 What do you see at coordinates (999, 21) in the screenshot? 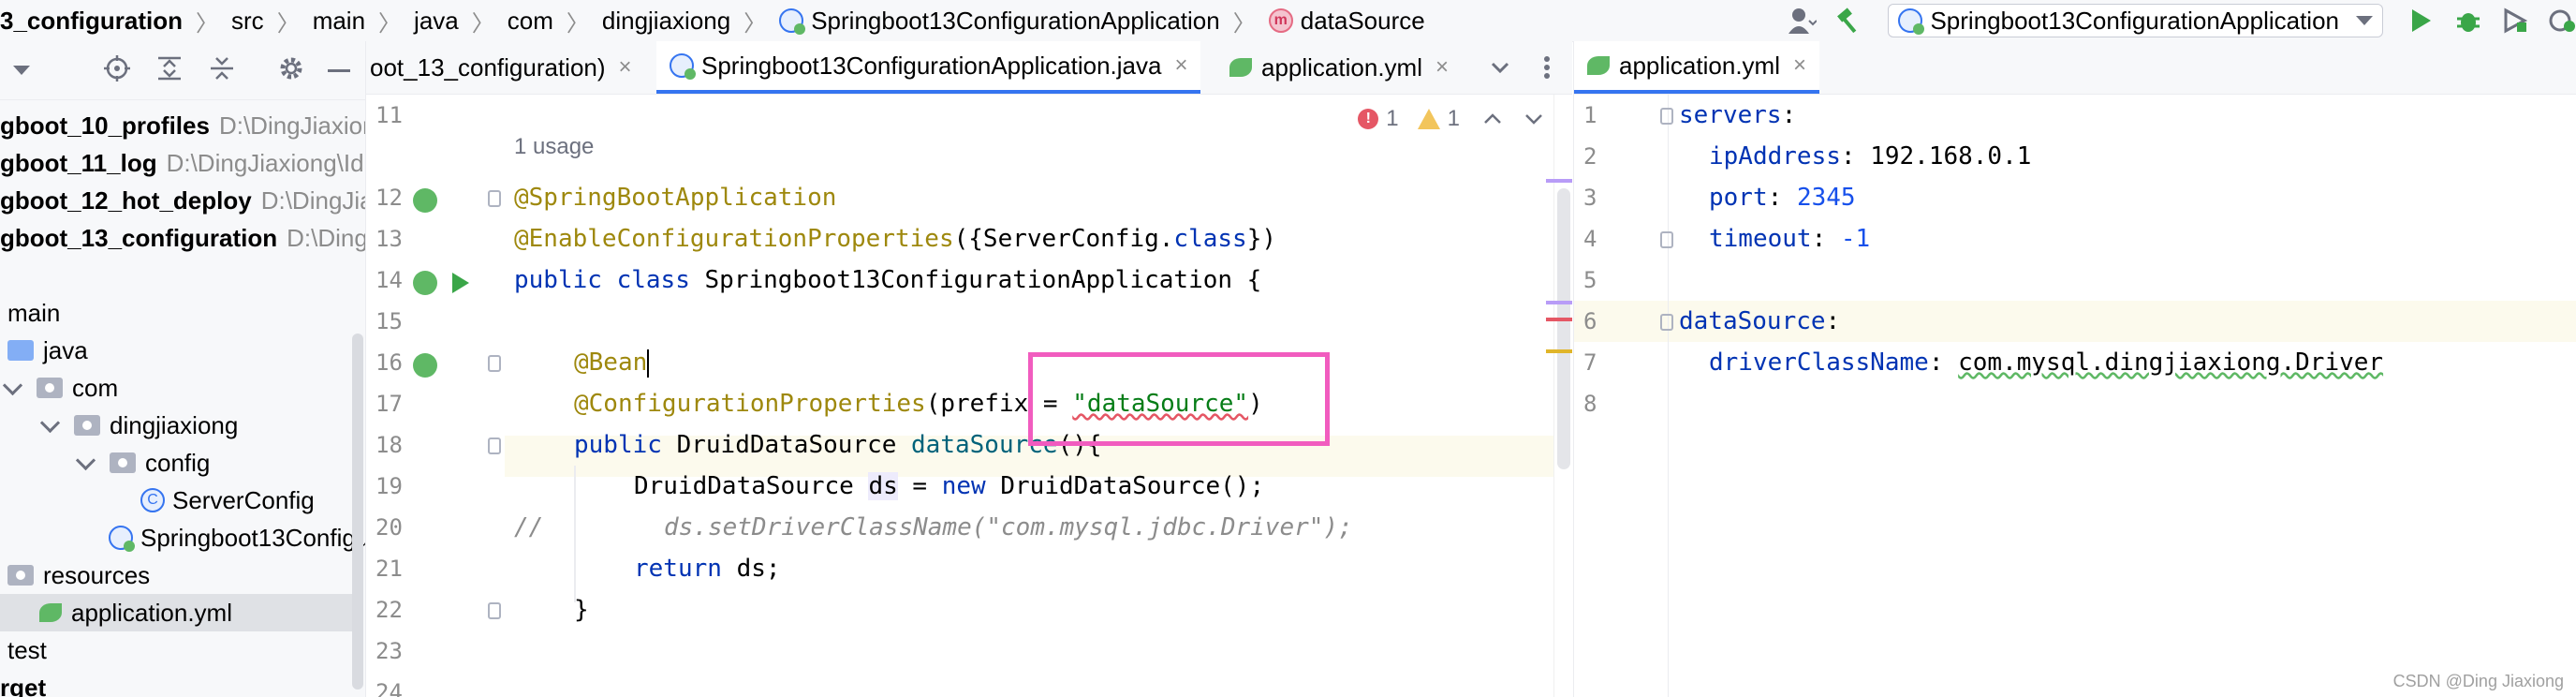
I see `breadcrumb-class: Springboot13ConfigurationApplication` at bounding box center [999, 21].